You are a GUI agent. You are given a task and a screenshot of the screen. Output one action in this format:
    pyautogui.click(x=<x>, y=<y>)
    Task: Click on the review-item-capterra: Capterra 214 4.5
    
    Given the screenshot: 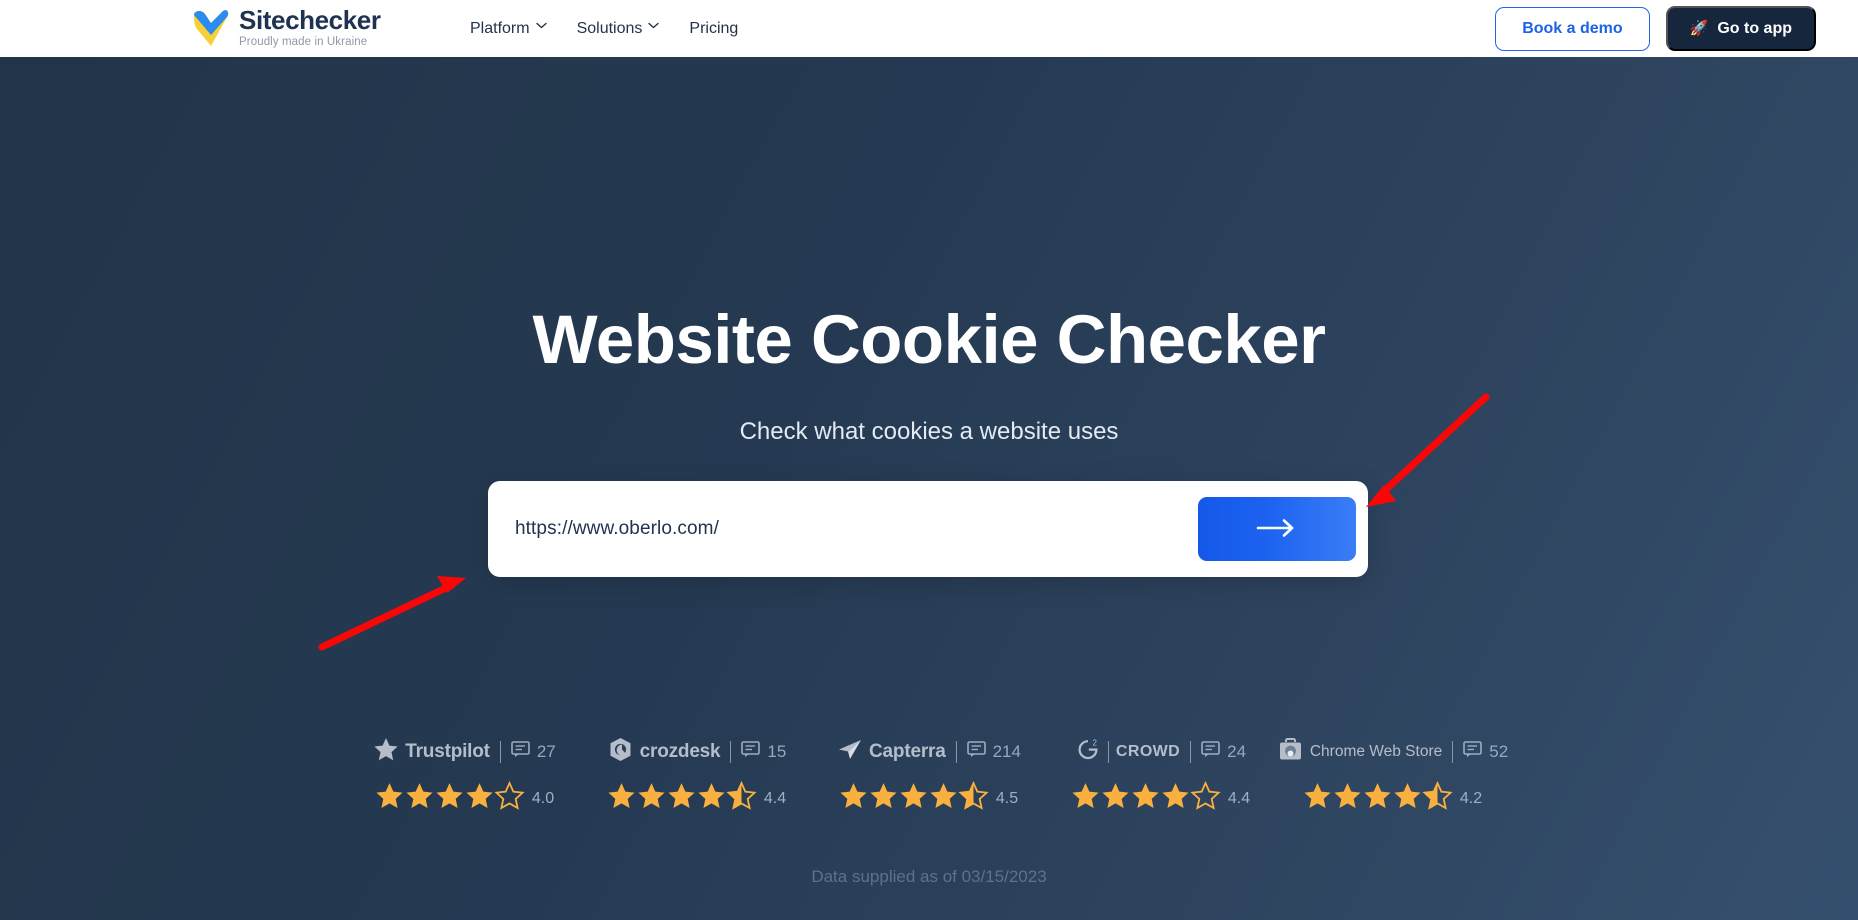 What is the action you would take?
    pyautogui.click(x=929, y=775)
    